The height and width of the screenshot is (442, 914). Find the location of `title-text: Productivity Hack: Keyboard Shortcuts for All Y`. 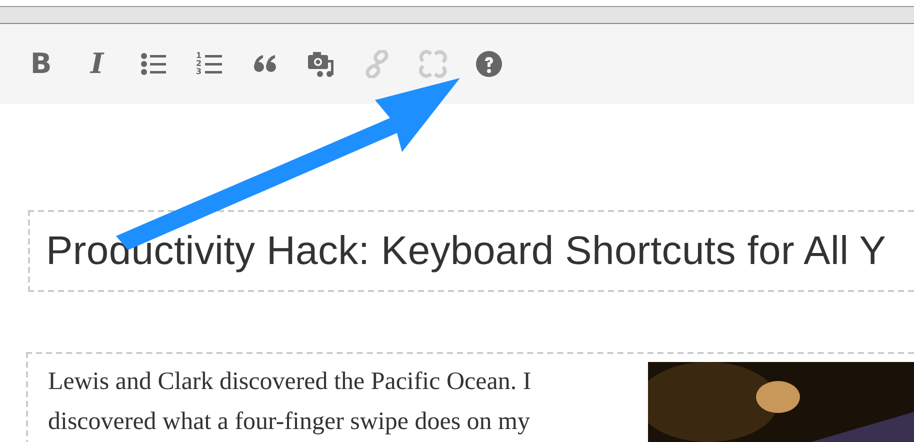

title-text: Productivity Hack: Keyboard Shortcuts for All Y is located at coordinates (466, 251).